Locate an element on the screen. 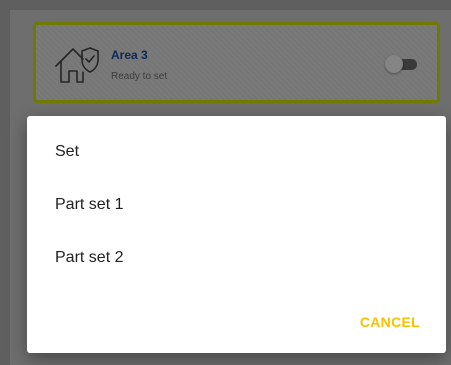 This screenshot has height=365, width=451. option-part-set-2: Part set 2 is located at coordinates (236, 258).